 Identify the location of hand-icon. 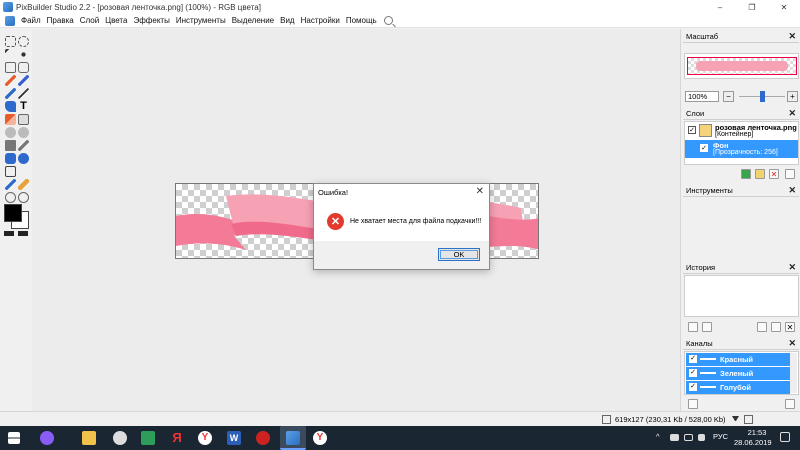
(10, 197).